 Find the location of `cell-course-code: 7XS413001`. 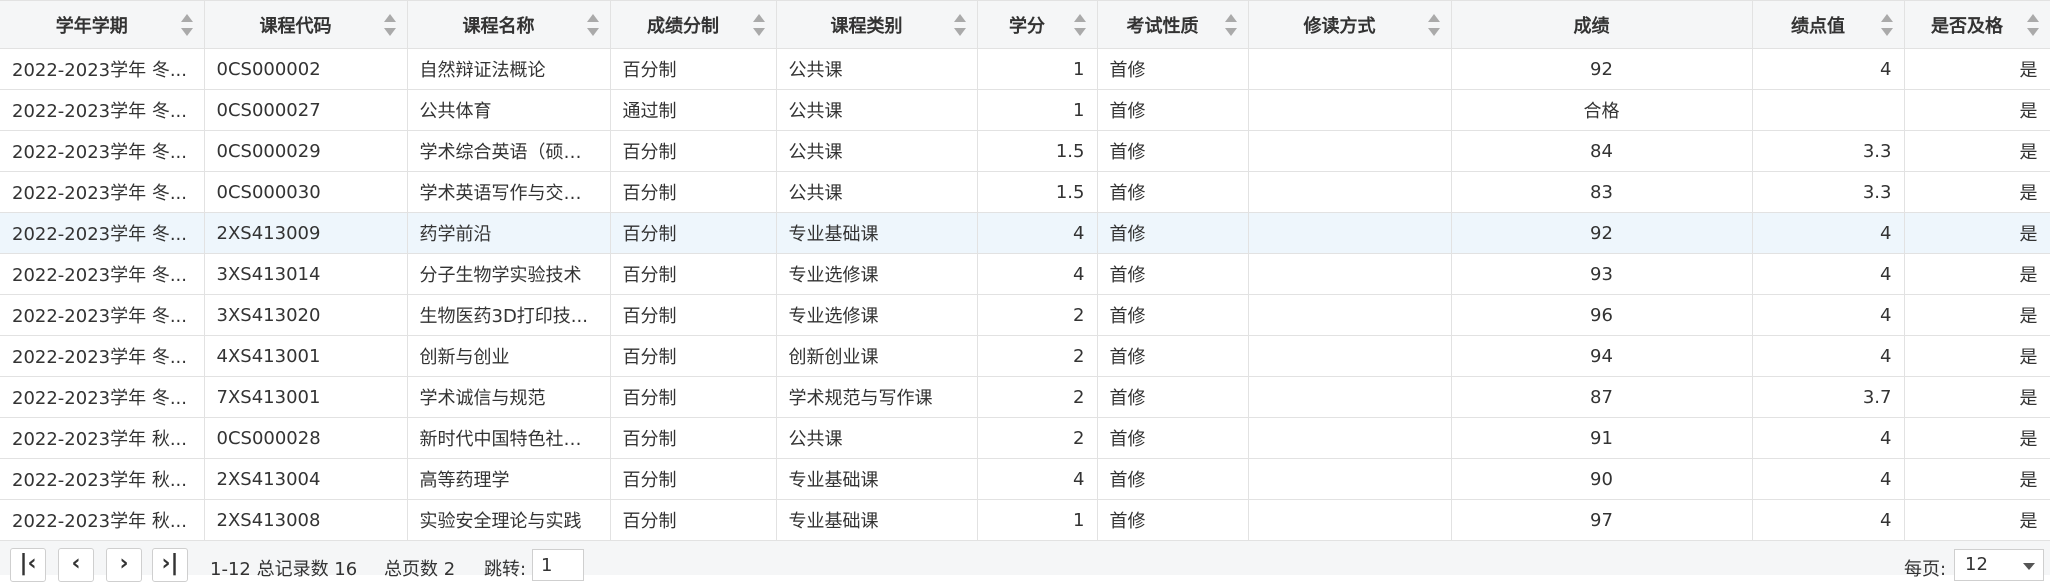

cell-course-code: 7XS413001 is located at coordinates (306, 397).